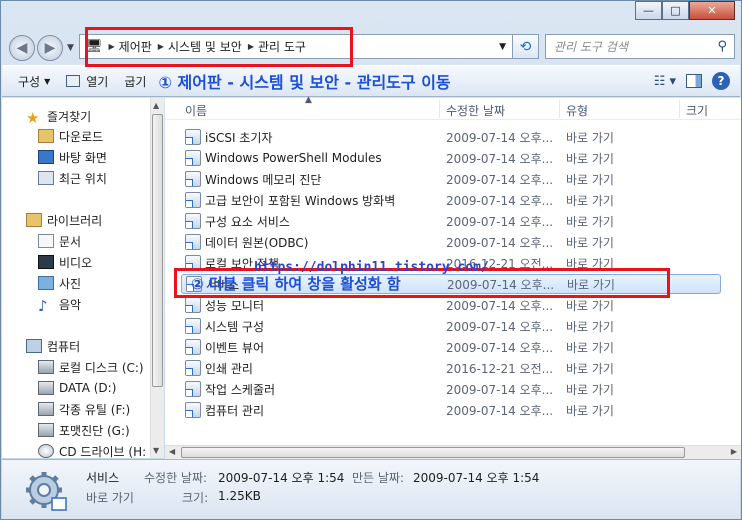  I want to click on open-icon, so click(73, 81).